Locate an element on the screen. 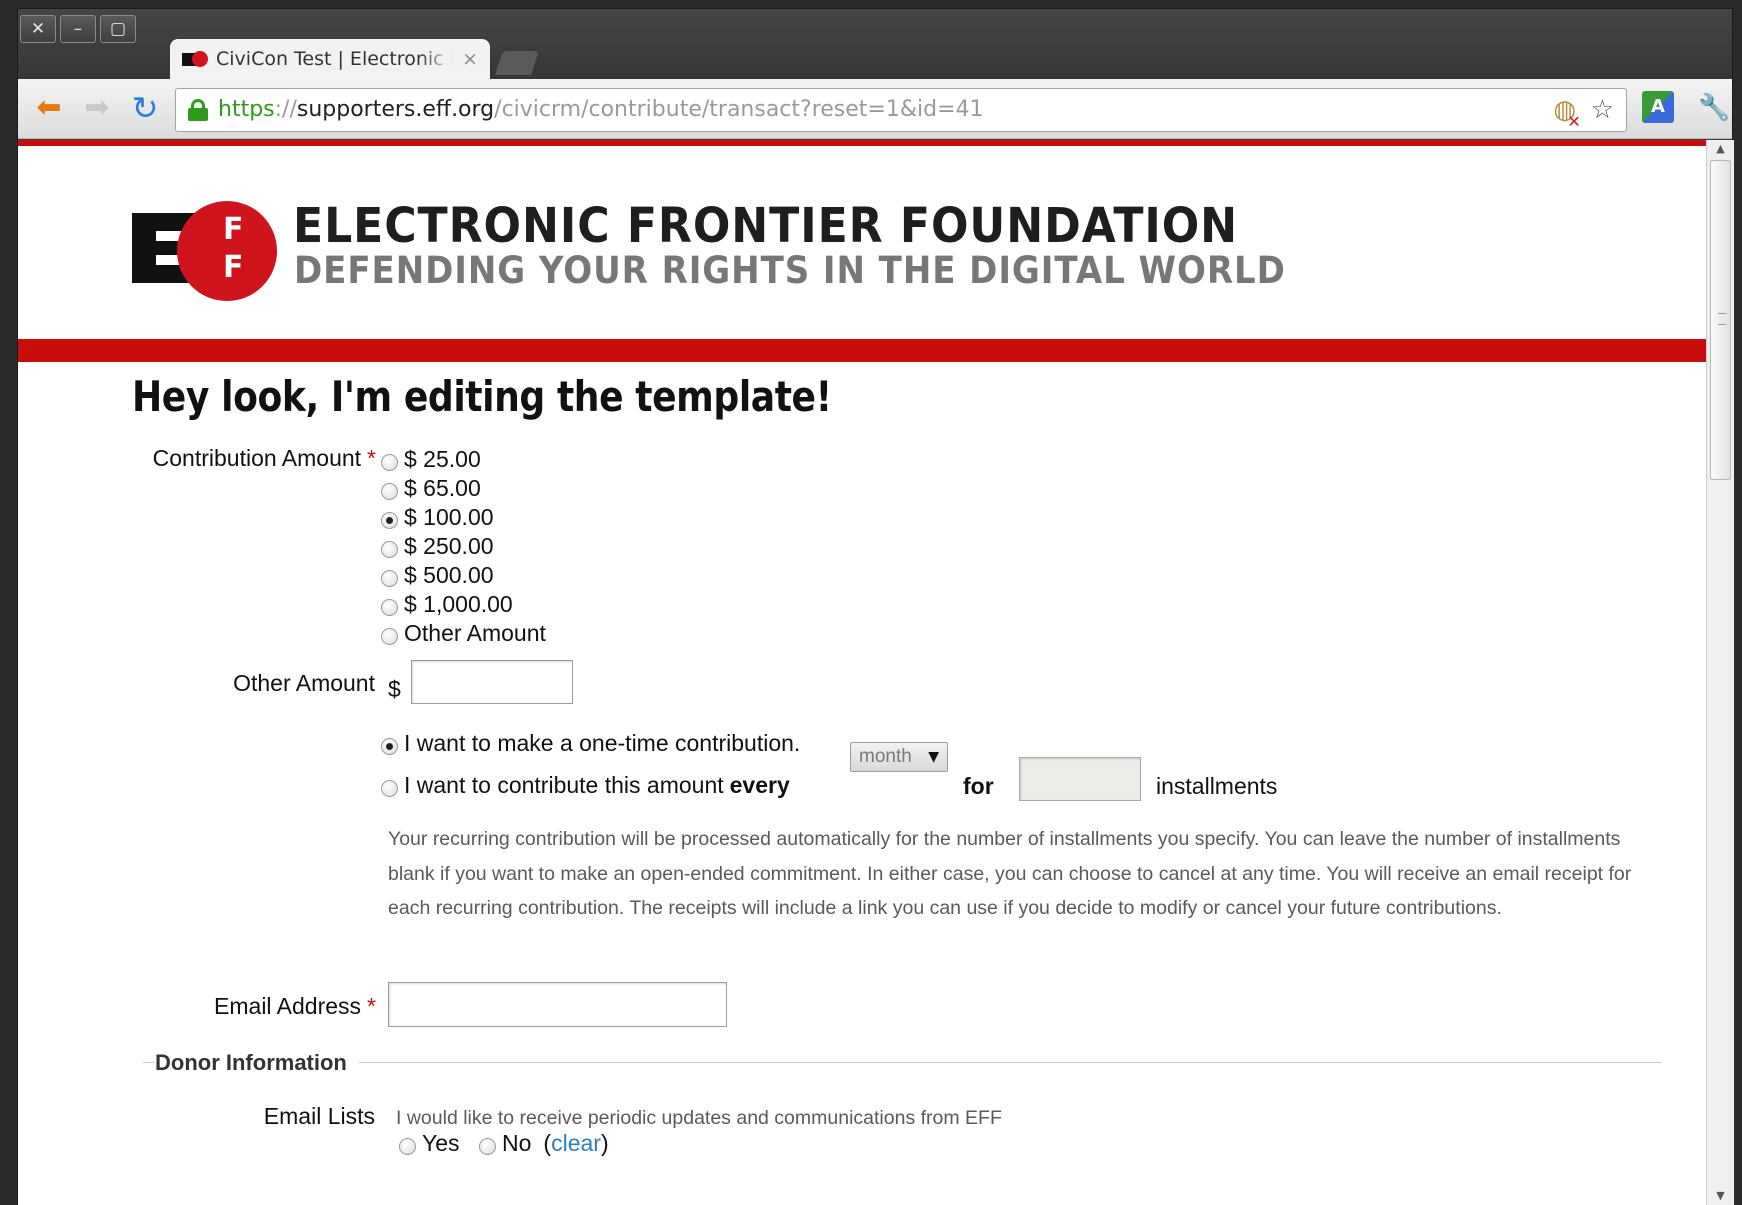 The image size is (1742, 1205). donor-information-heading: Donor Information is located at coordinates (257, 1063).